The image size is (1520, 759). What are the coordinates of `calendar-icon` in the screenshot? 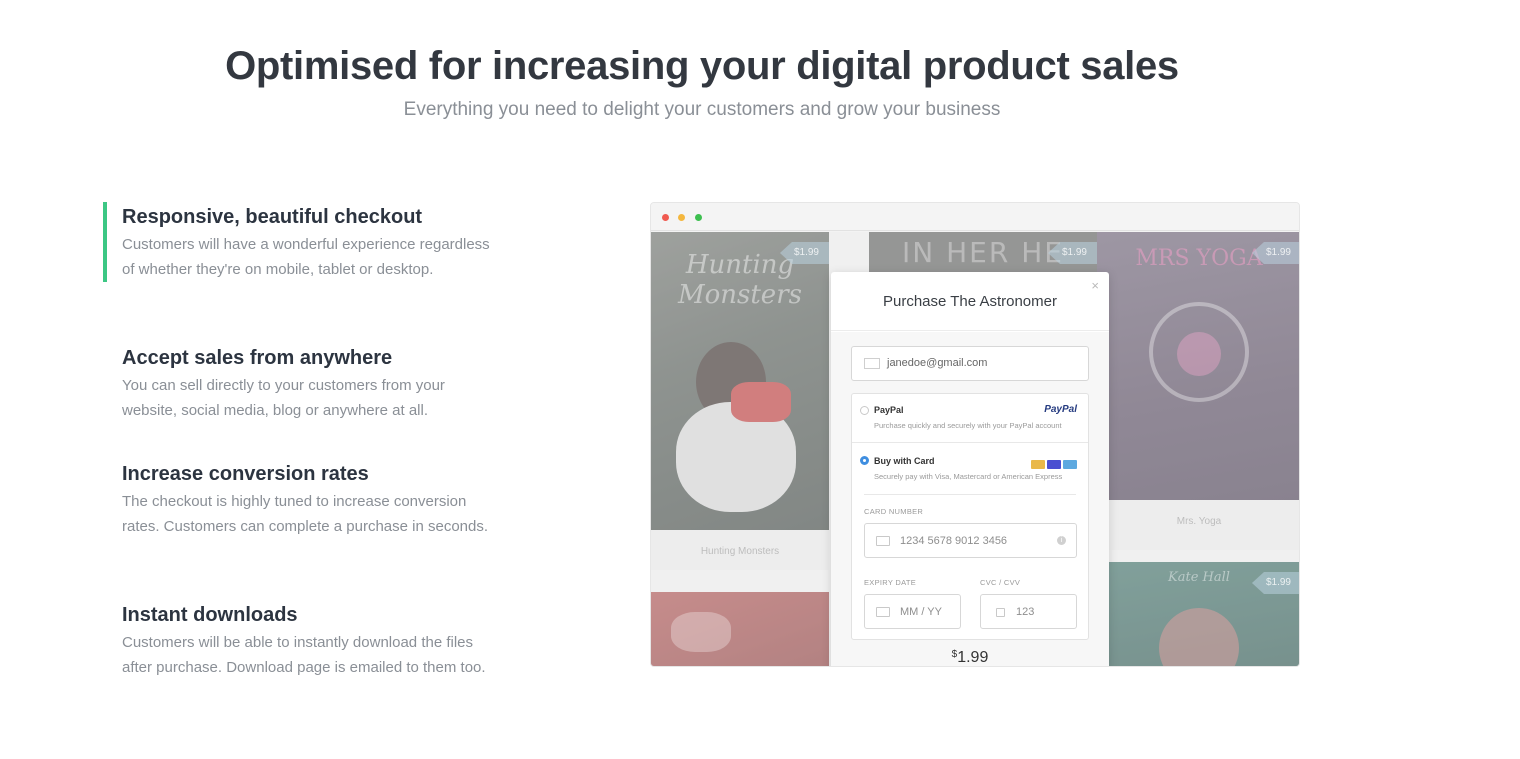 It's located at (883, 612).